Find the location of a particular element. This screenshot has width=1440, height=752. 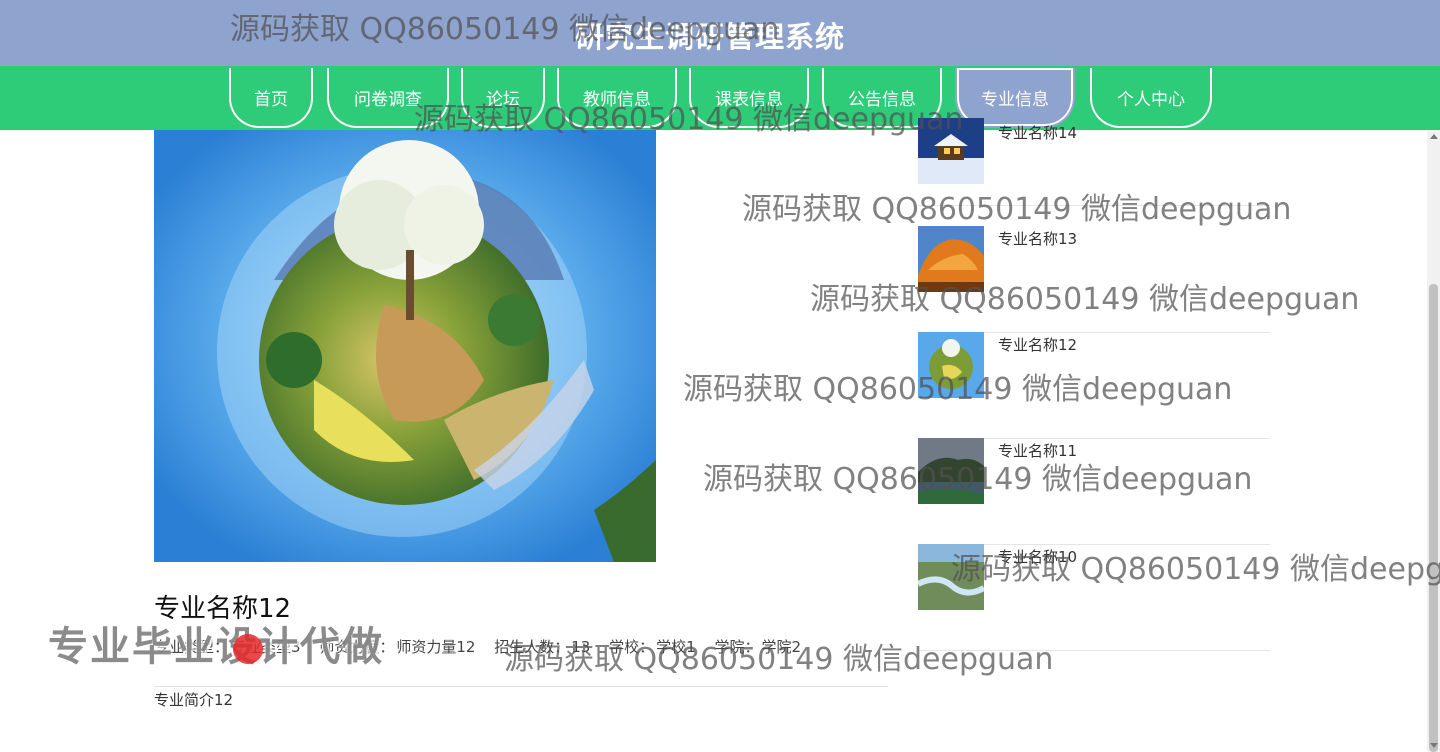

nav-item-teachers: 教师信息 is located at coordinates (617, 98).